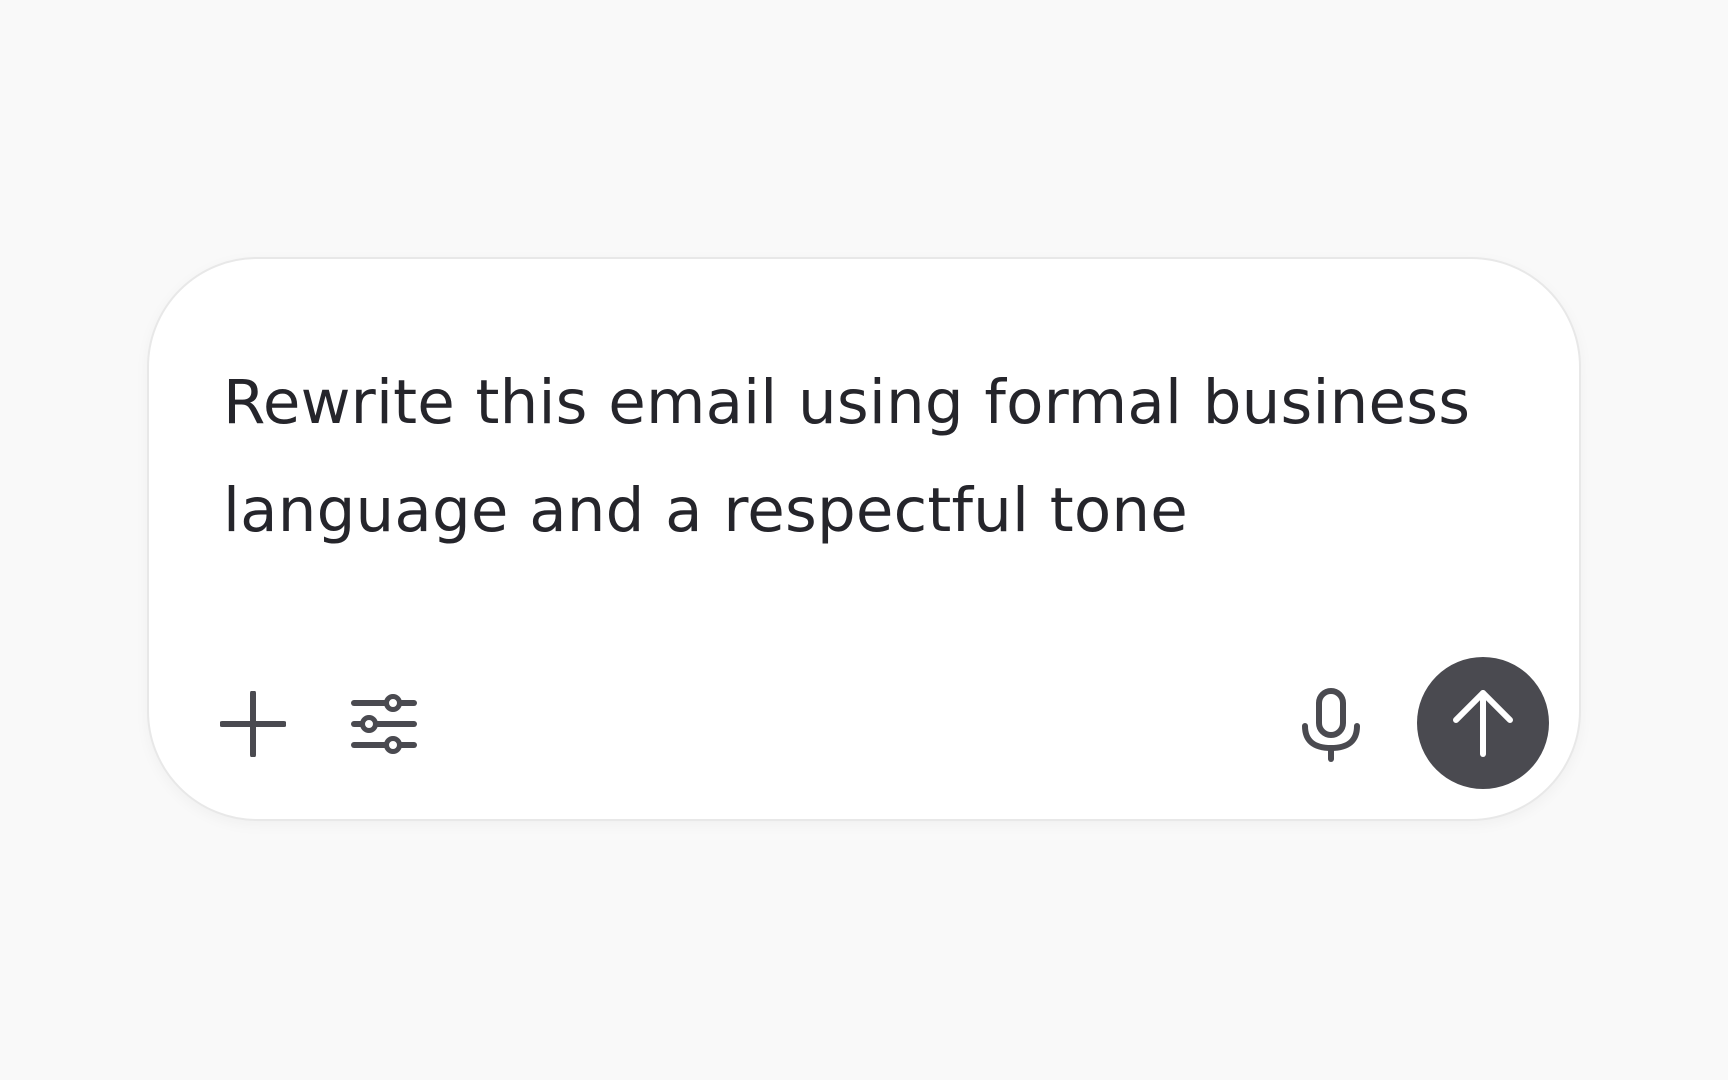  I want to click on arrow-up-icon, so click(1483, 723).